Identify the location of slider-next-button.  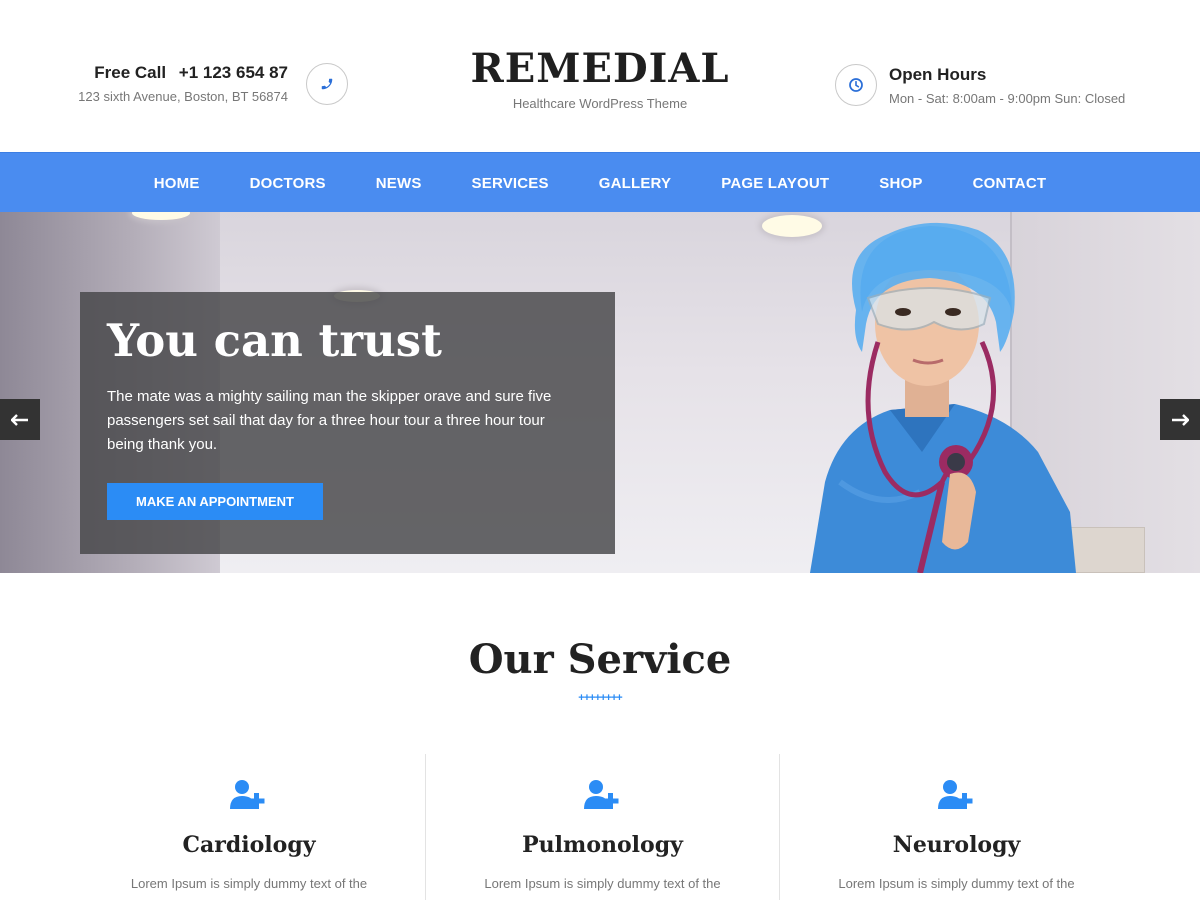
(1180, 419).